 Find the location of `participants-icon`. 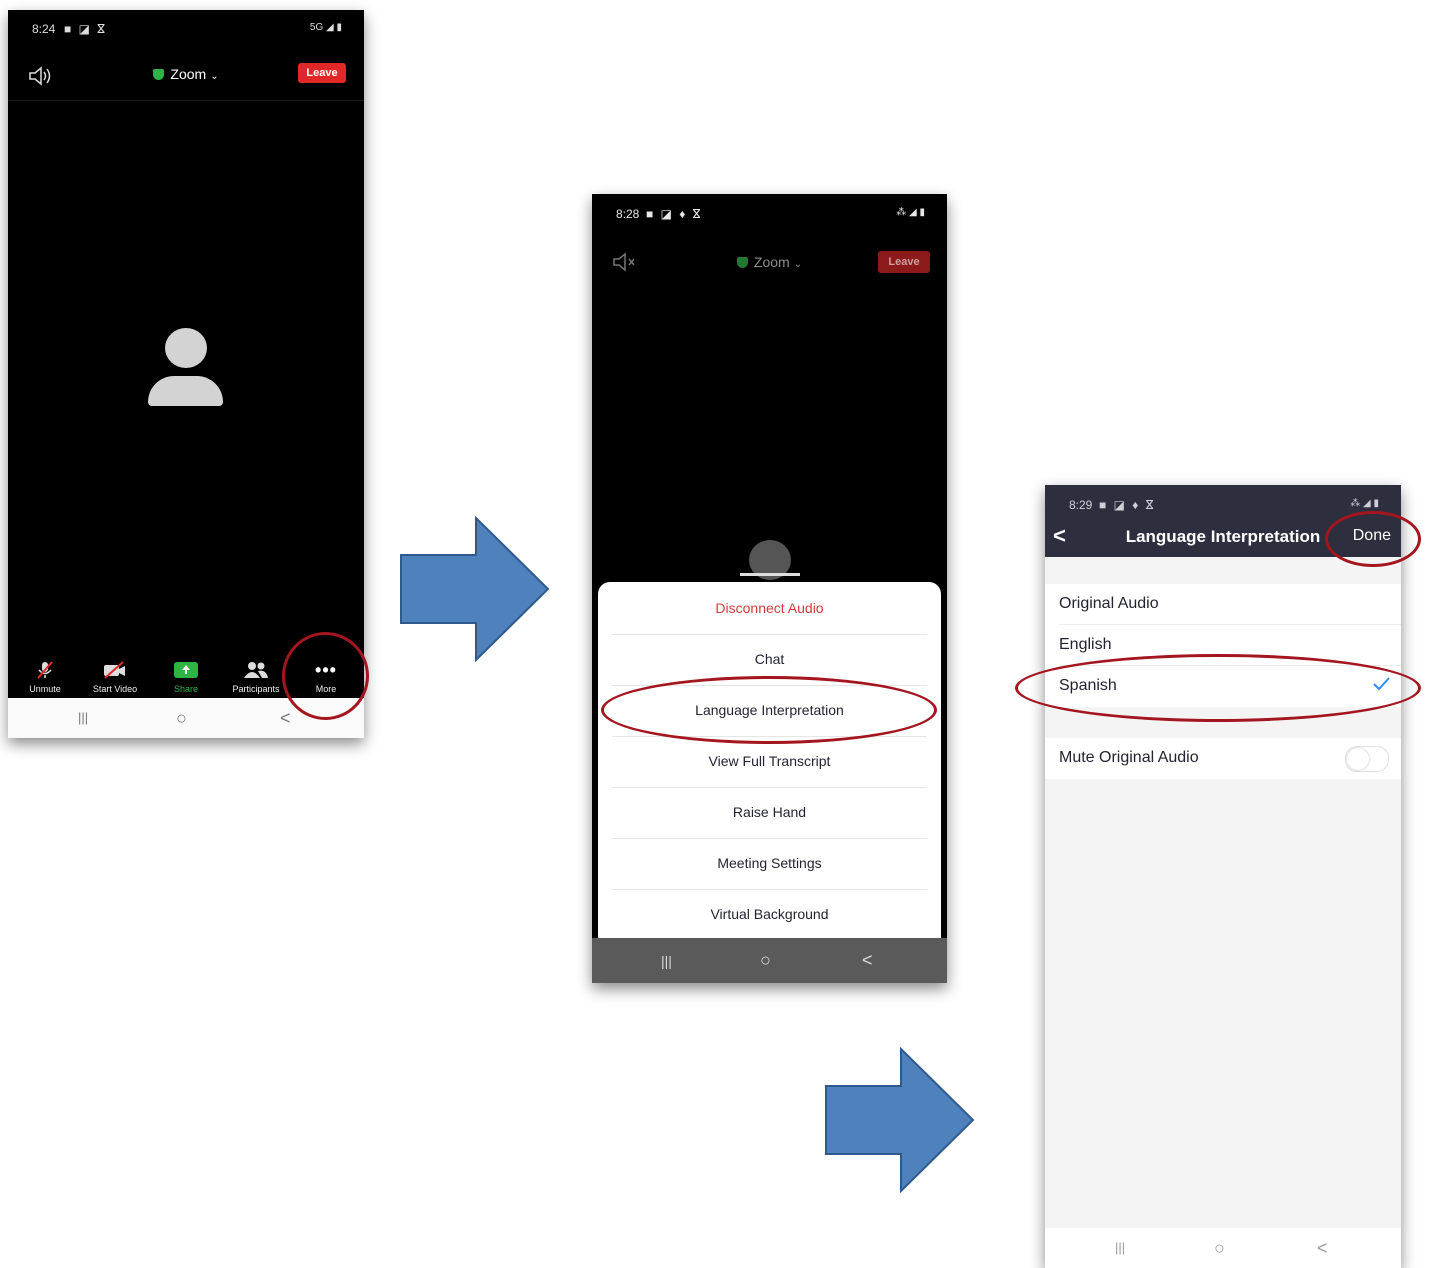

participants-icon is located at coordinates (256, 670).